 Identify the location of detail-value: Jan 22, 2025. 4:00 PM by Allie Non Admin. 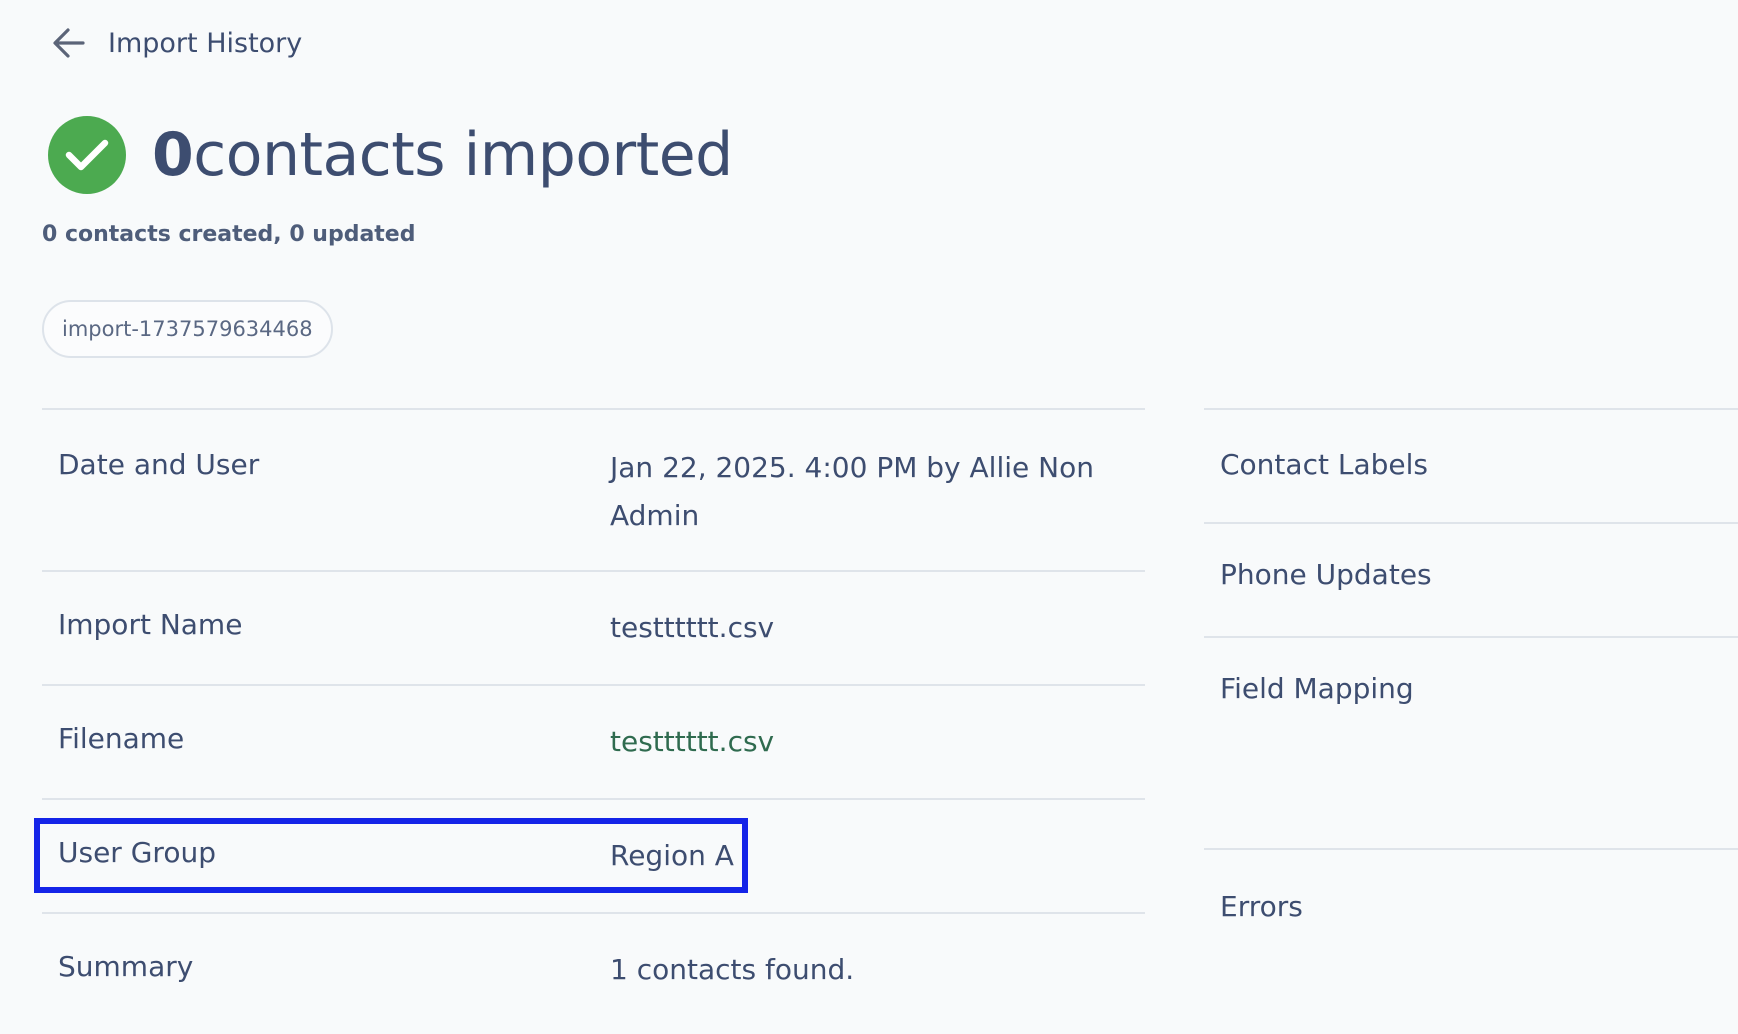
(852, 491).